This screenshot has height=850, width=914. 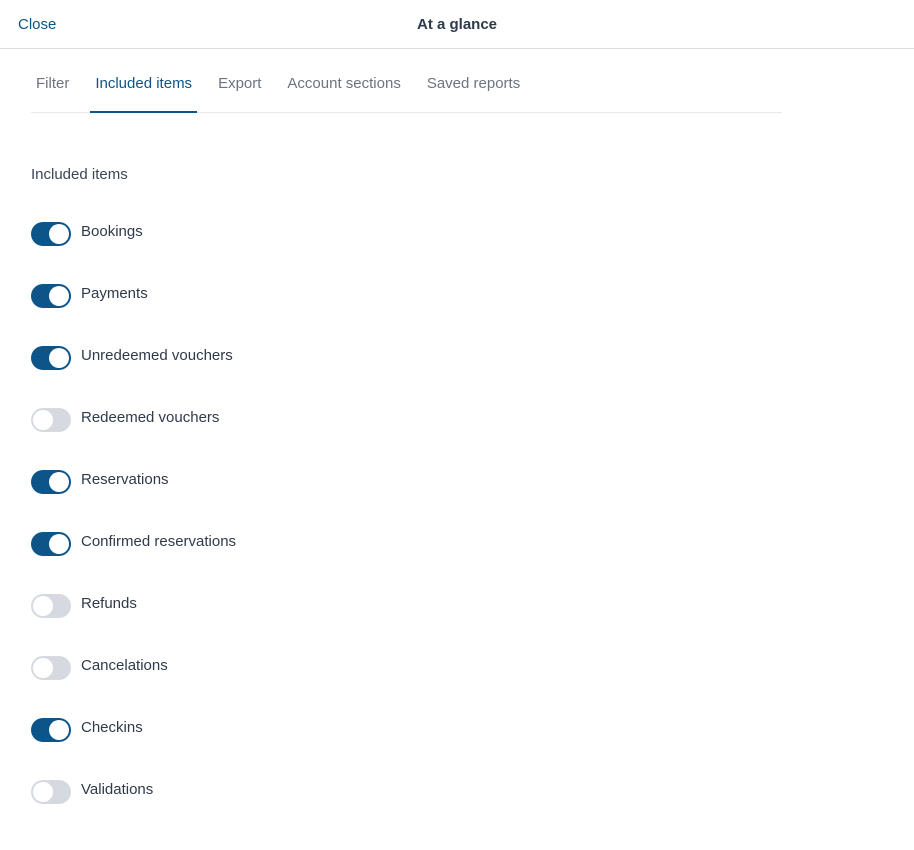 I want to click on toggle-row-validations: Validations, so click(x=133, y=811).